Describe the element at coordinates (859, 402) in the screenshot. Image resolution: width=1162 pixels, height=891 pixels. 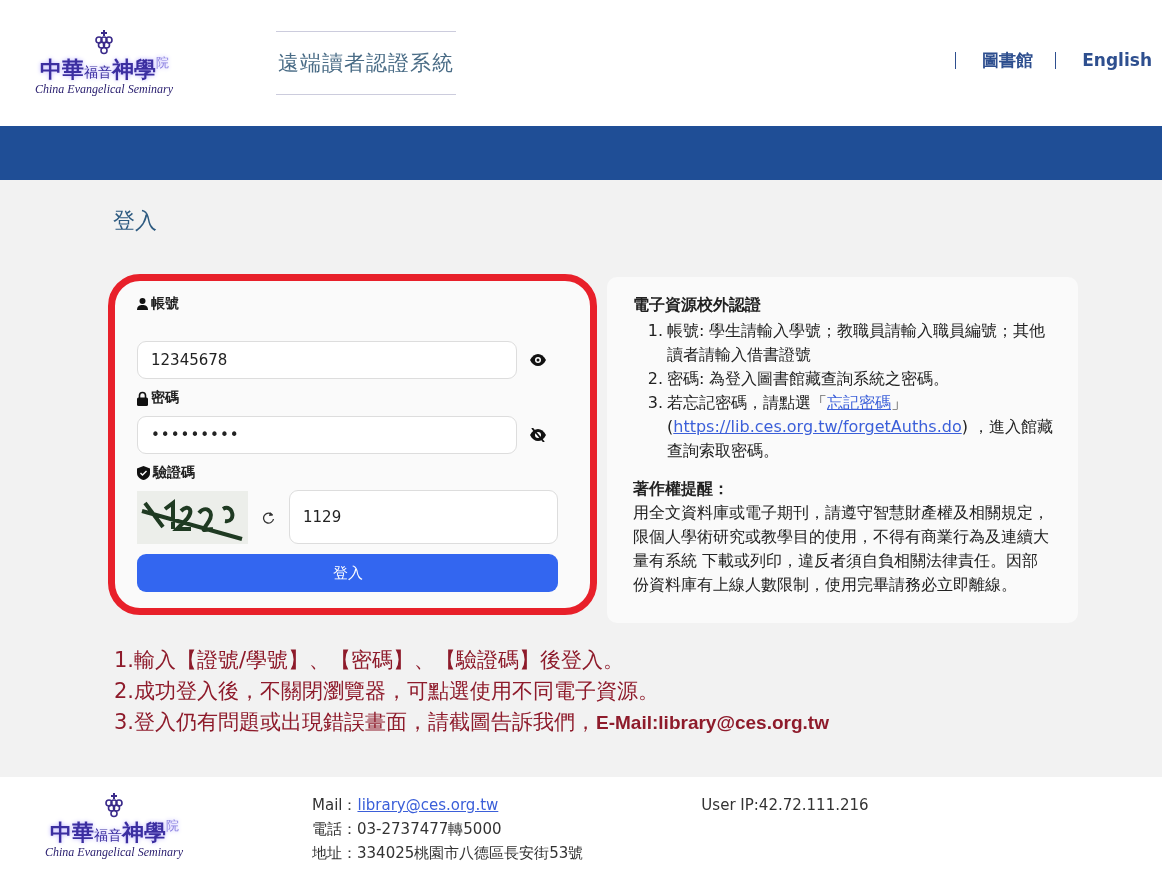
I see `forgot-password-link: 忘記密碼` at that location.